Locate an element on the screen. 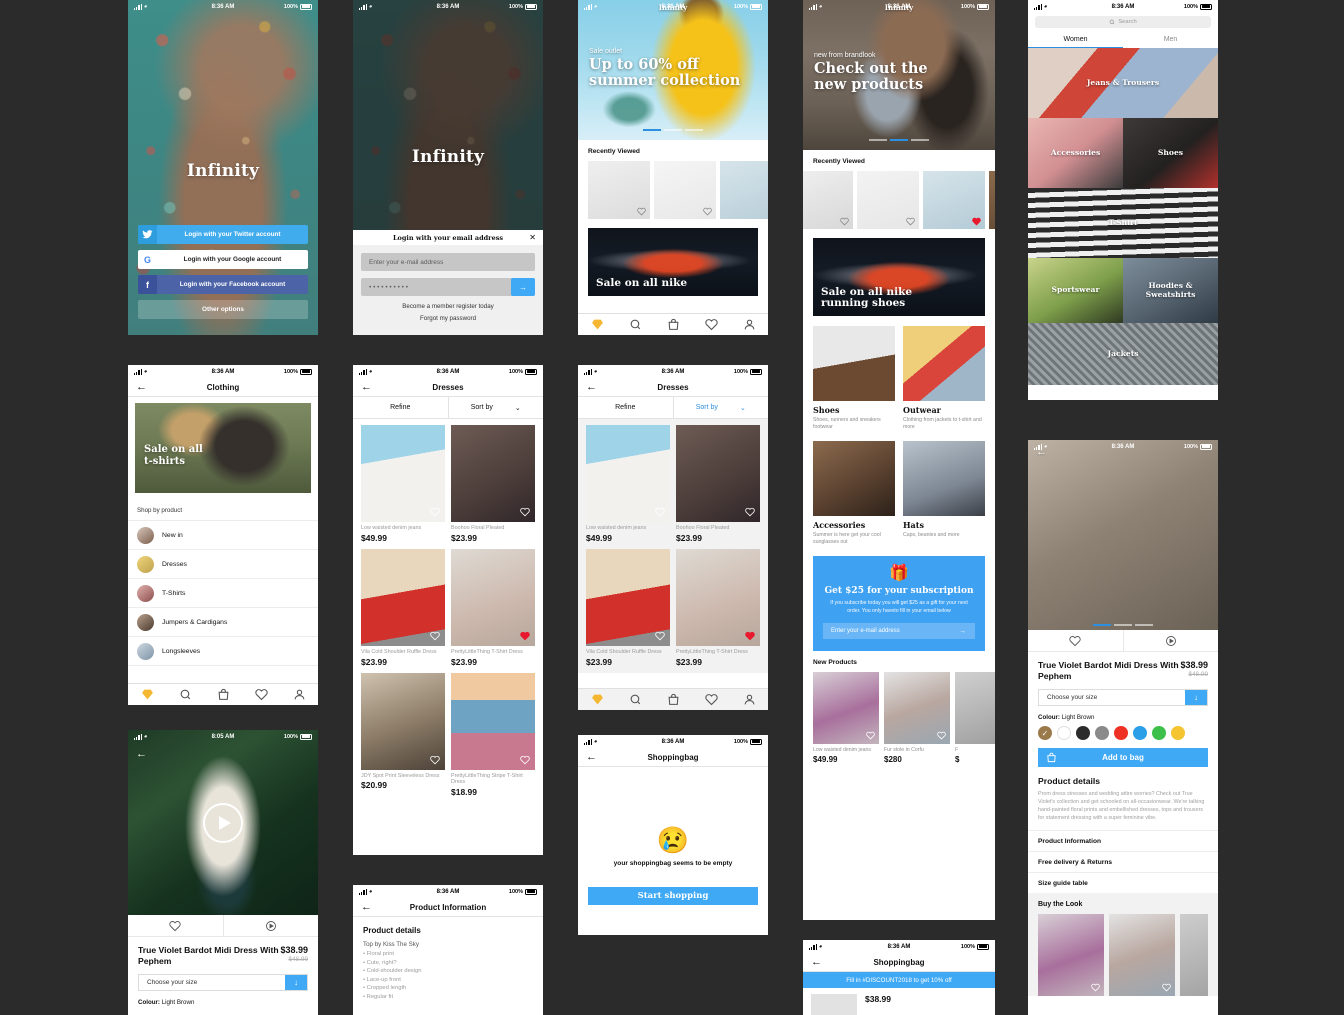 The image size is (1344, 1015). tile-sportswear: Sportswear is located at coordinates (1075, 290).